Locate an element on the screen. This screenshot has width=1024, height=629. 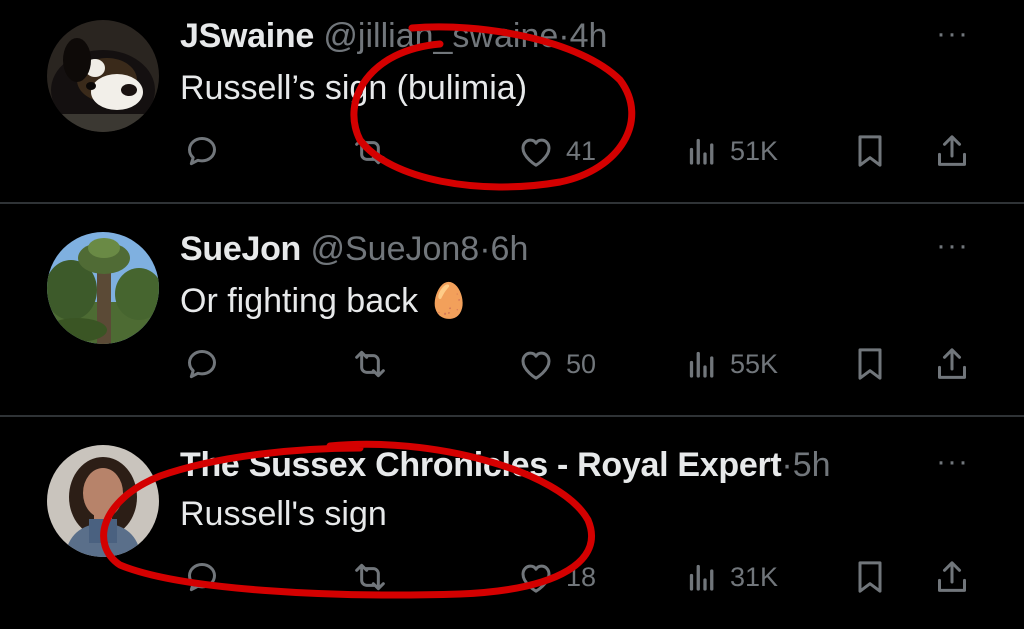
tweet-text: Or fighting back is located at coordinates (299, 301).